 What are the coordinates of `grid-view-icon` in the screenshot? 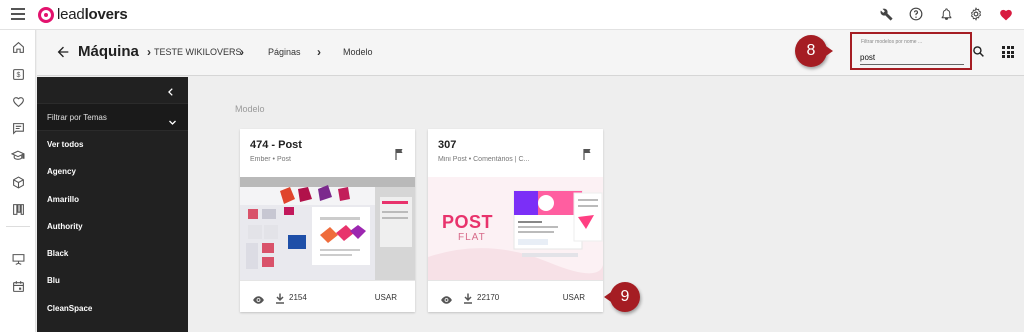 It's located at (1008, 52).